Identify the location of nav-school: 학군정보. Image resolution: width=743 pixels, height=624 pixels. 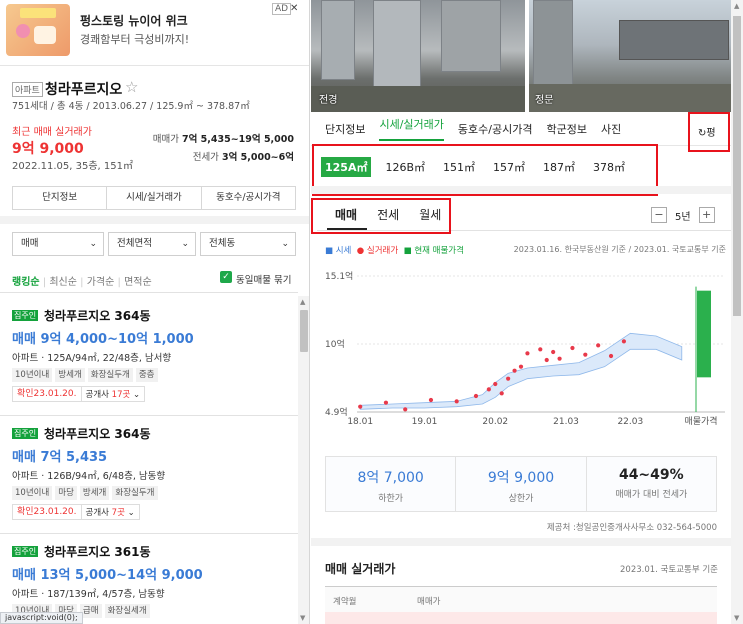
(566, 129).